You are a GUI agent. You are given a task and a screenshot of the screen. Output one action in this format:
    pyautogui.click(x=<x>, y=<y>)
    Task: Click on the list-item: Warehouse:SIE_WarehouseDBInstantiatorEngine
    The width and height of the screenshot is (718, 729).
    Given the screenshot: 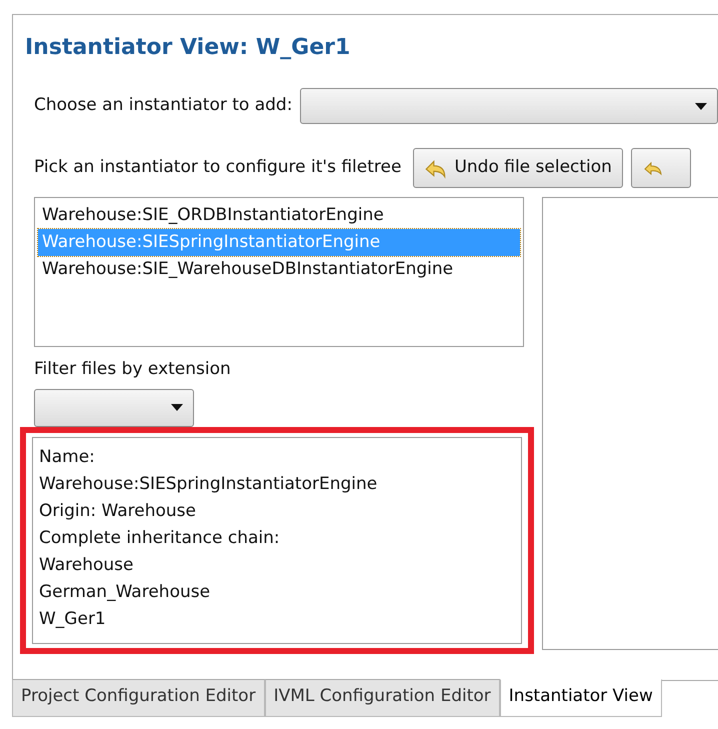 What is the action you would take?
    pyautogui.click(x=279, y=269)
    